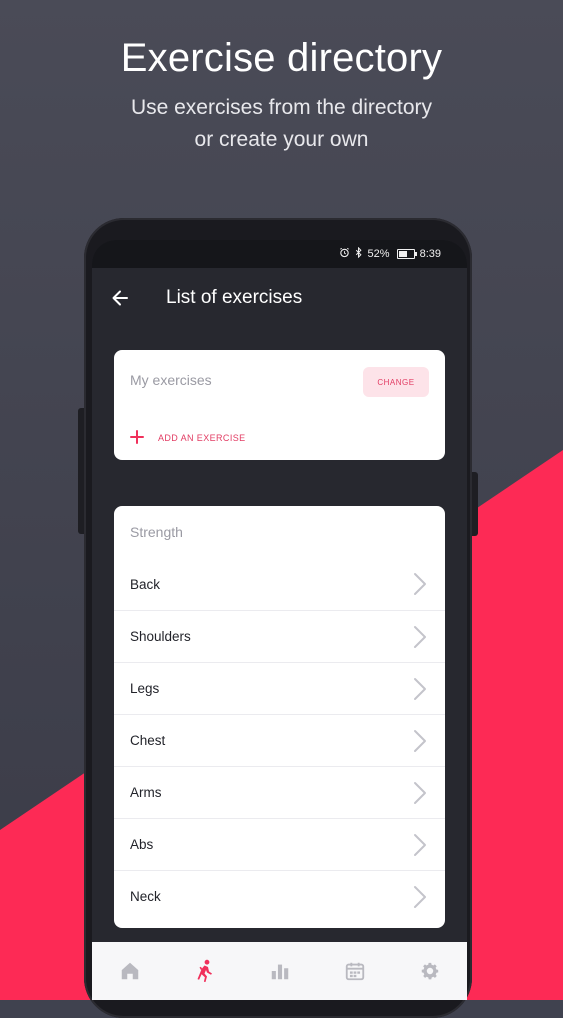  I want to click on strength-item-label: Arms, so click(146, 792).